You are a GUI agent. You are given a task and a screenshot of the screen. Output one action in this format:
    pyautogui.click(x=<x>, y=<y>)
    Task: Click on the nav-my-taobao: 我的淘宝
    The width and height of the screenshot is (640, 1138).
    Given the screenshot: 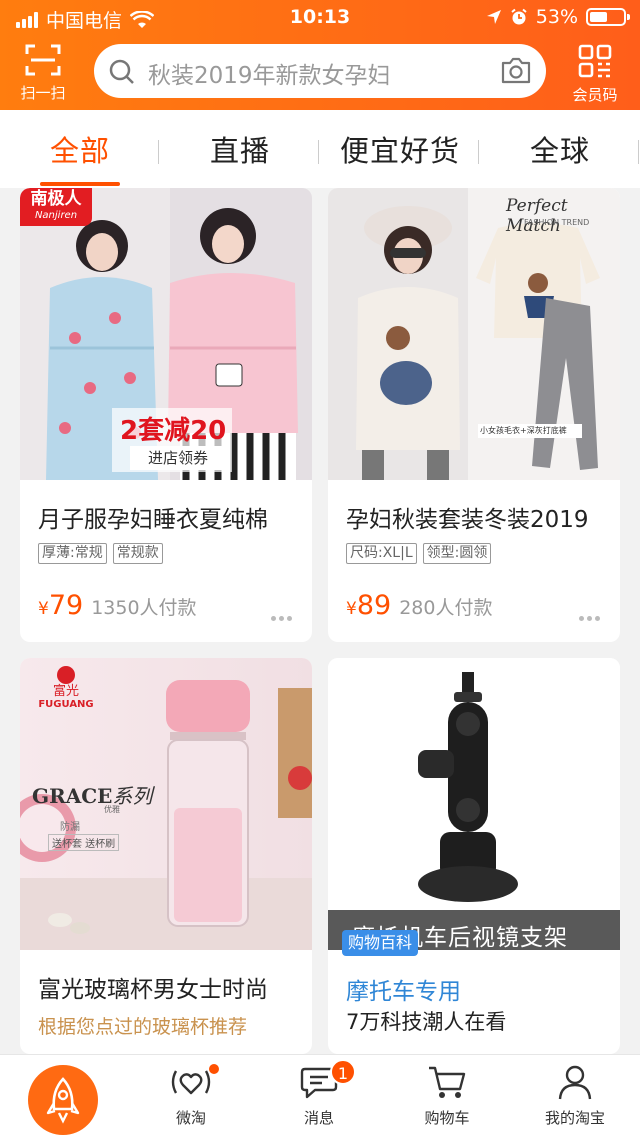 What is the action you would take?
    pyautogui.click(x=575, y=1095)
    